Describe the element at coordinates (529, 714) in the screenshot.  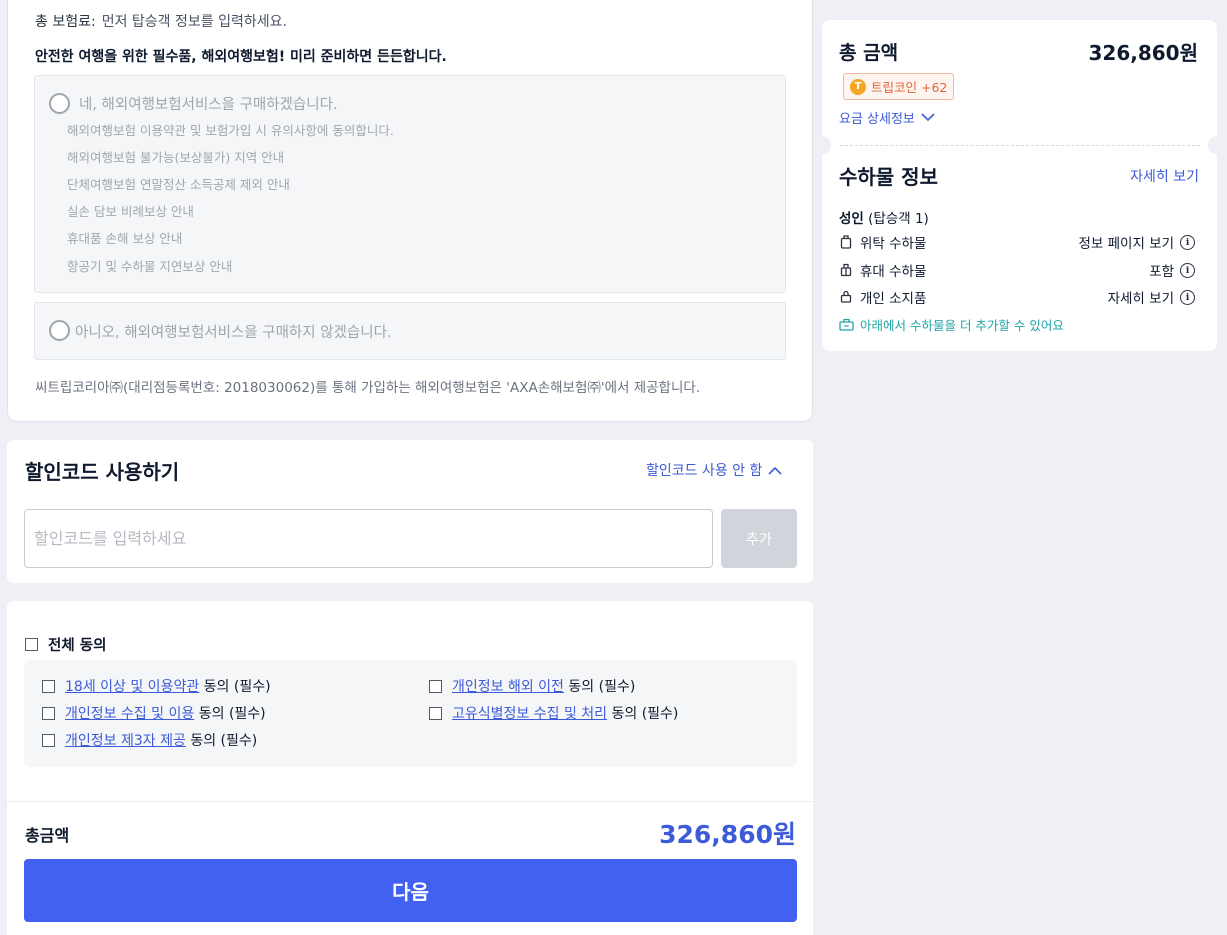
I see `agree-link: 고유식별정보 수집 및 처리` at that location.